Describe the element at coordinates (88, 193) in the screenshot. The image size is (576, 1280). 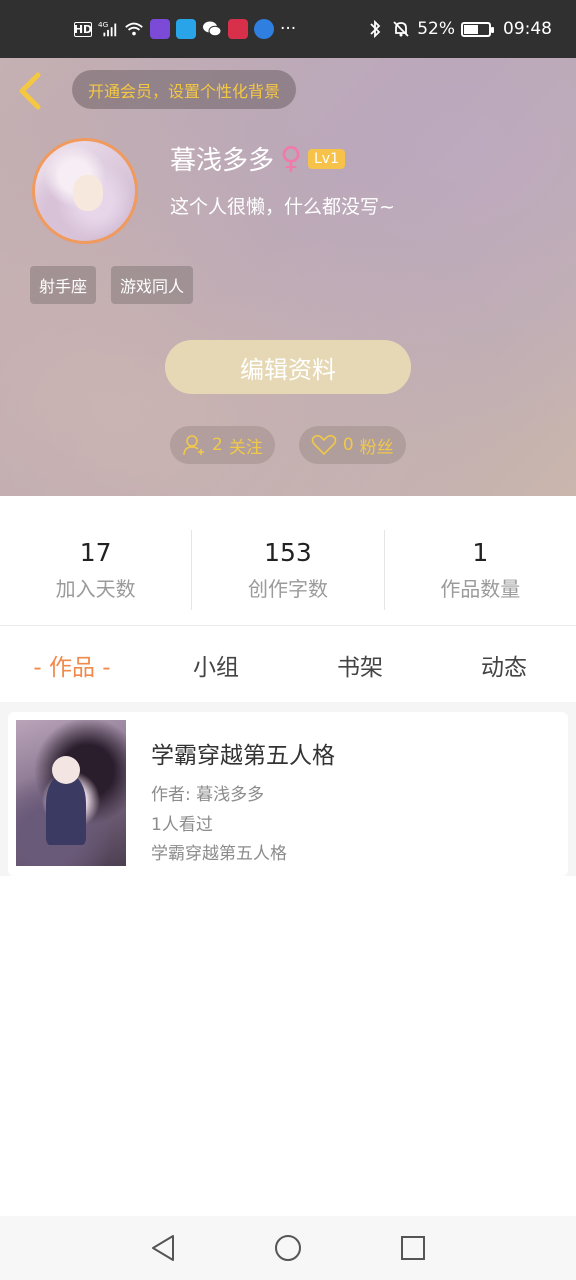
I see `avatar-image` at that location.